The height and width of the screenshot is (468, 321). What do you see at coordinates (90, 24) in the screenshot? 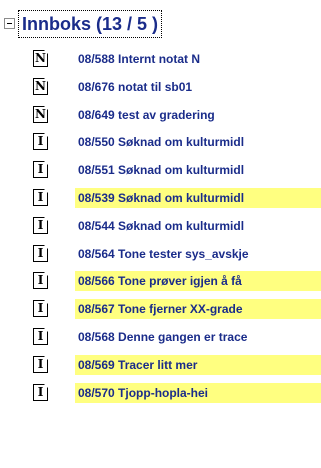
I see `folder-label: Innboks (13 / 5 )` at bounding box center [90, 24].